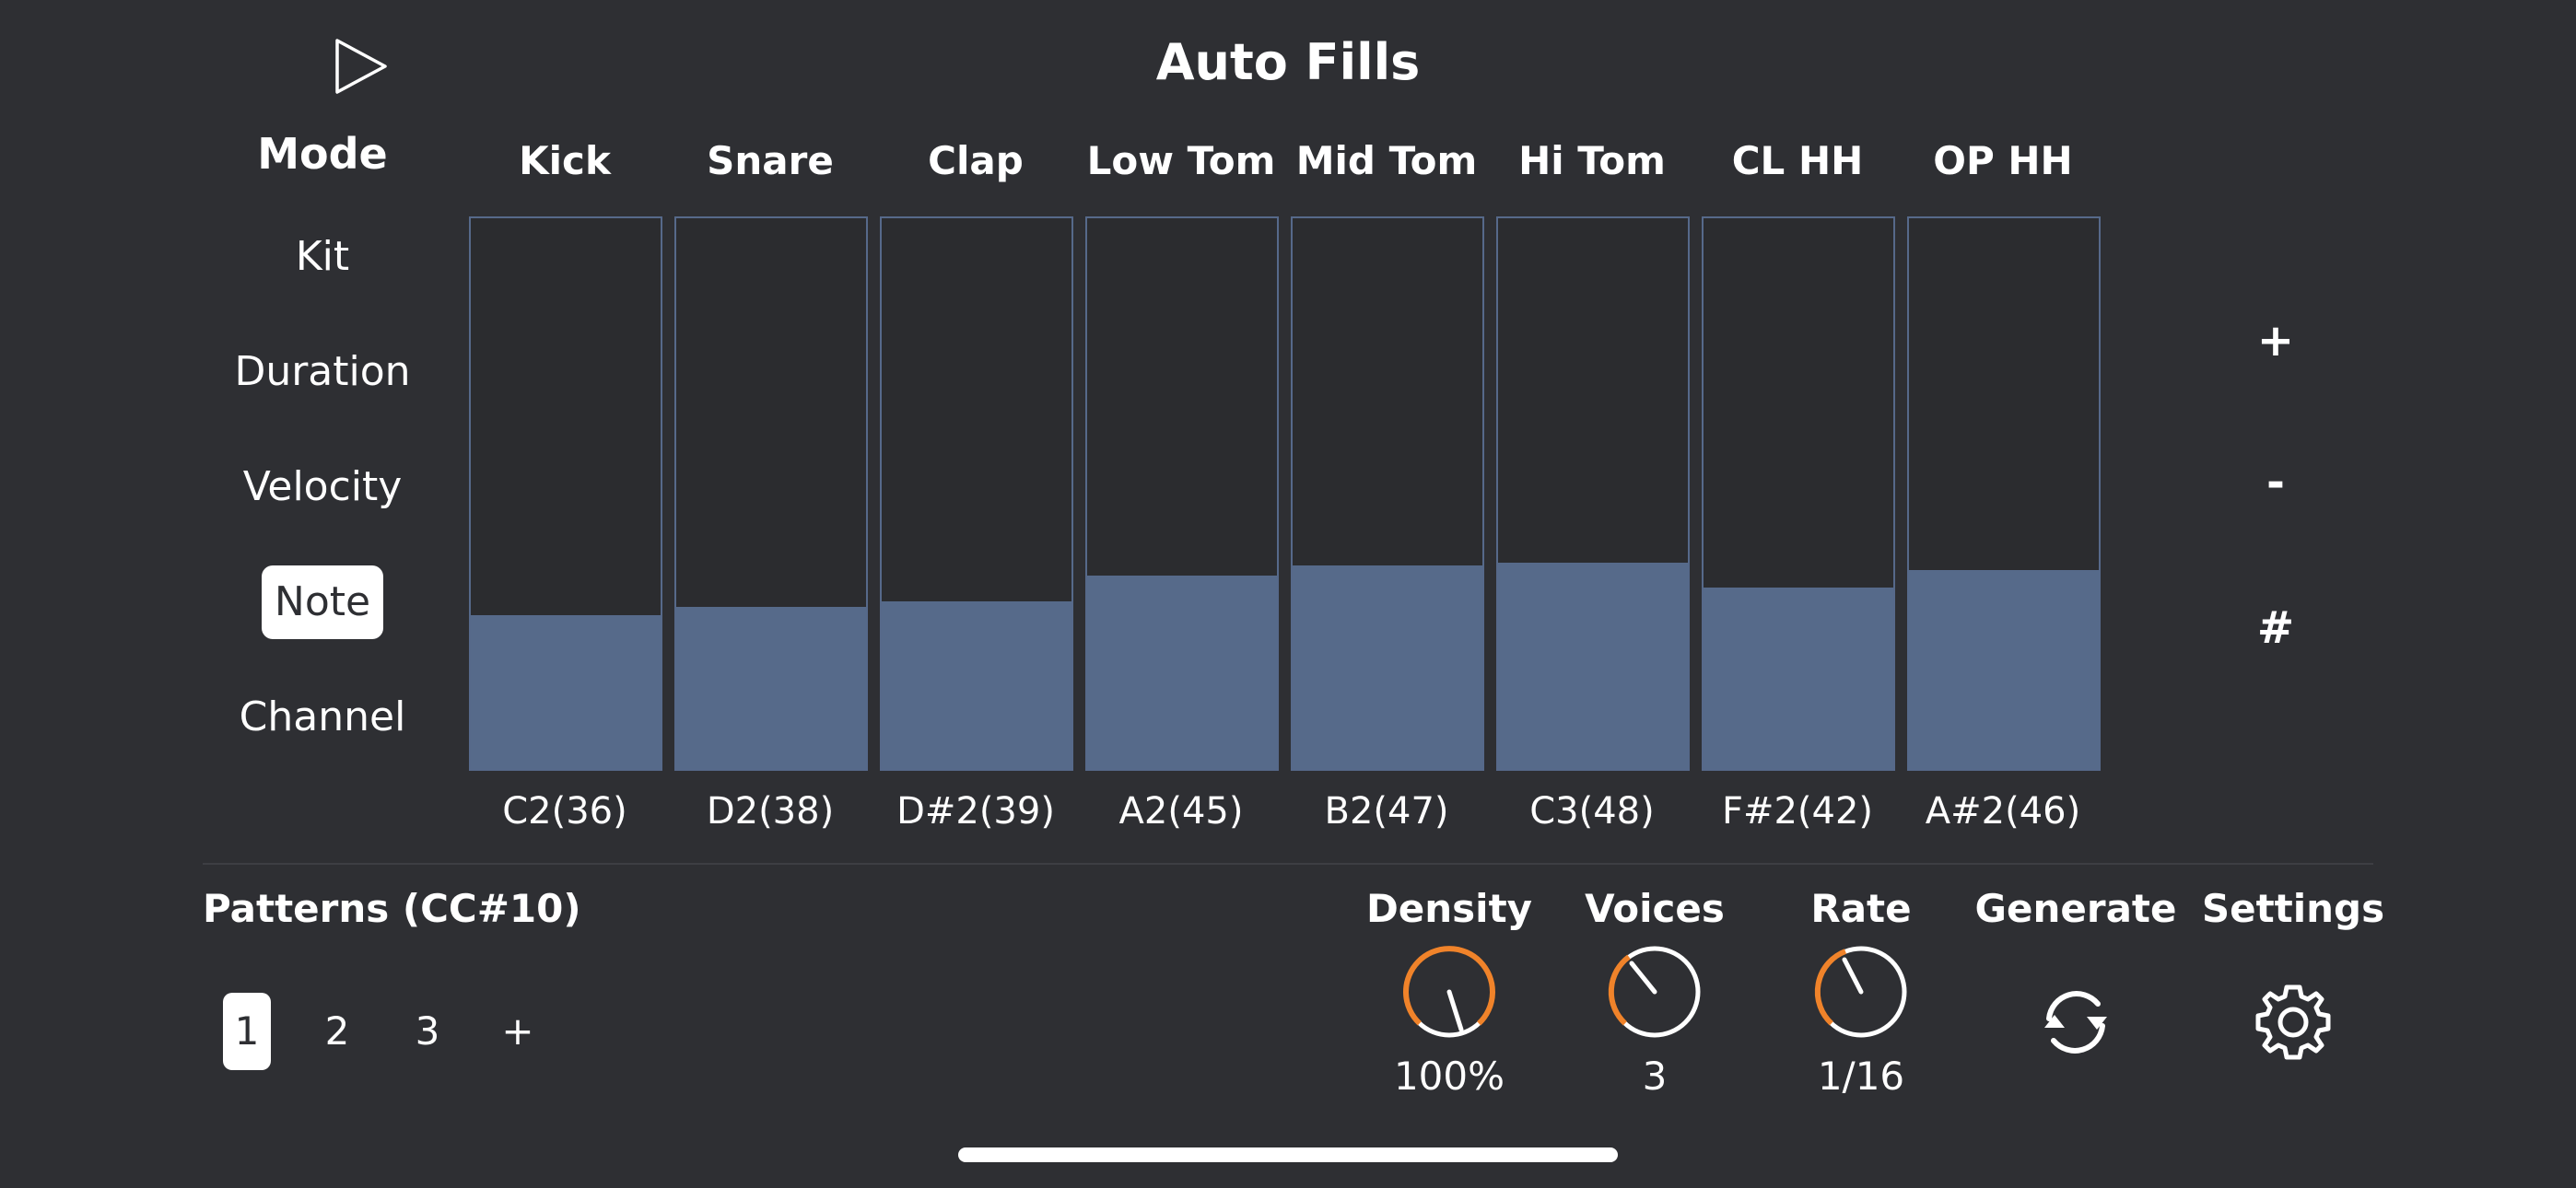 This screenshot has height=1188, width=2576. What do you see at coordinates (976, 160) in the screenshot?
I see `track-name: Clap` at bounding box center [976, 160].